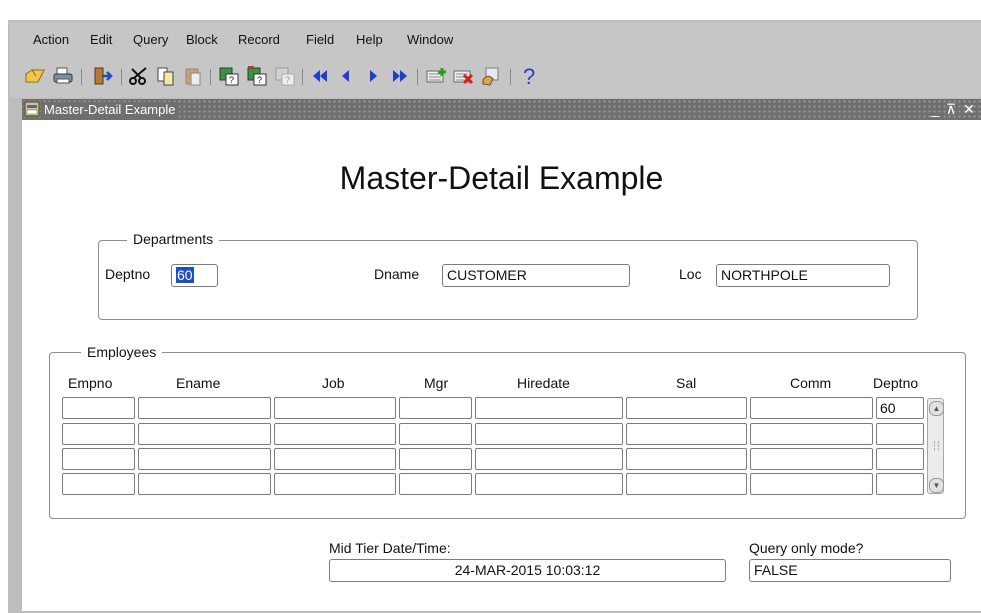  Describe the element at coordinates (320, 39) in the screenshot. I see `menu-field: Field` at that location.